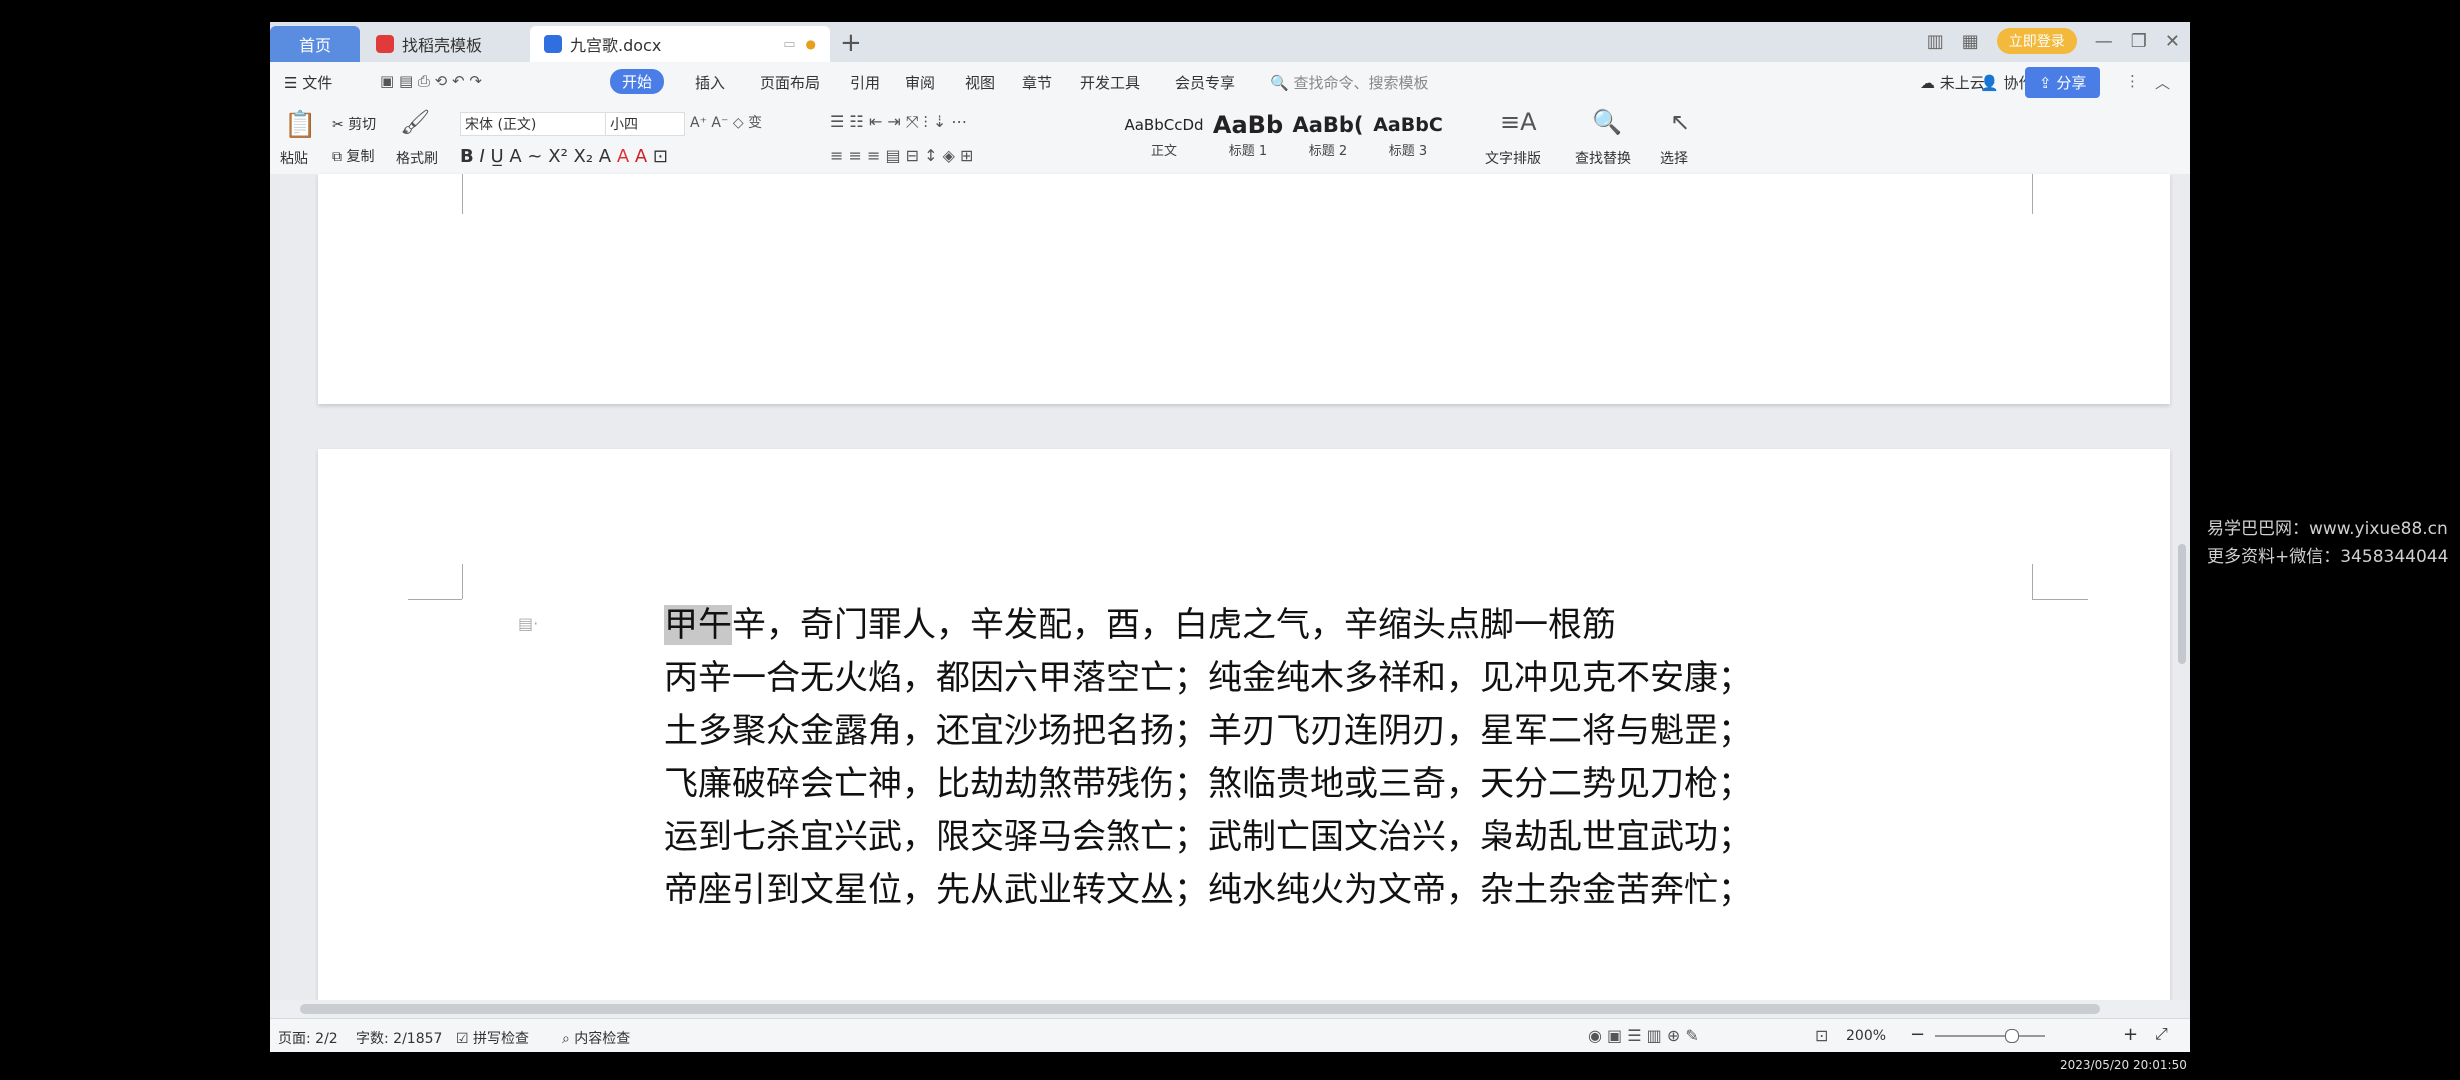 The width and height of the screenshot is (2460, 1080). I want to click on font-format-icons: B I U̲ A ~ X² X₂ A A A ⊡, so click(564, 156).